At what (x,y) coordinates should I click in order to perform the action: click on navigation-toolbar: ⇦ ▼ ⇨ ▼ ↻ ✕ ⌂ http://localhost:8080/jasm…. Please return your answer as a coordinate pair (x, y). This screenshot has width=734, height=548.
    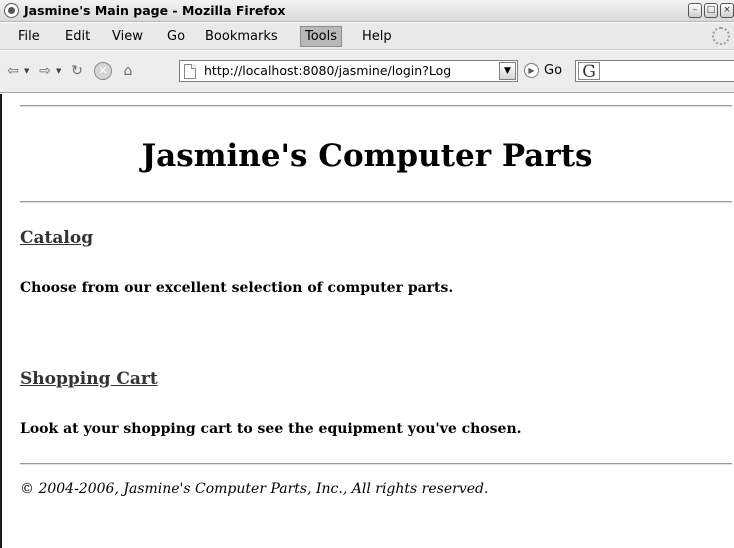
    Looking at the image, I should click on (367, 72).